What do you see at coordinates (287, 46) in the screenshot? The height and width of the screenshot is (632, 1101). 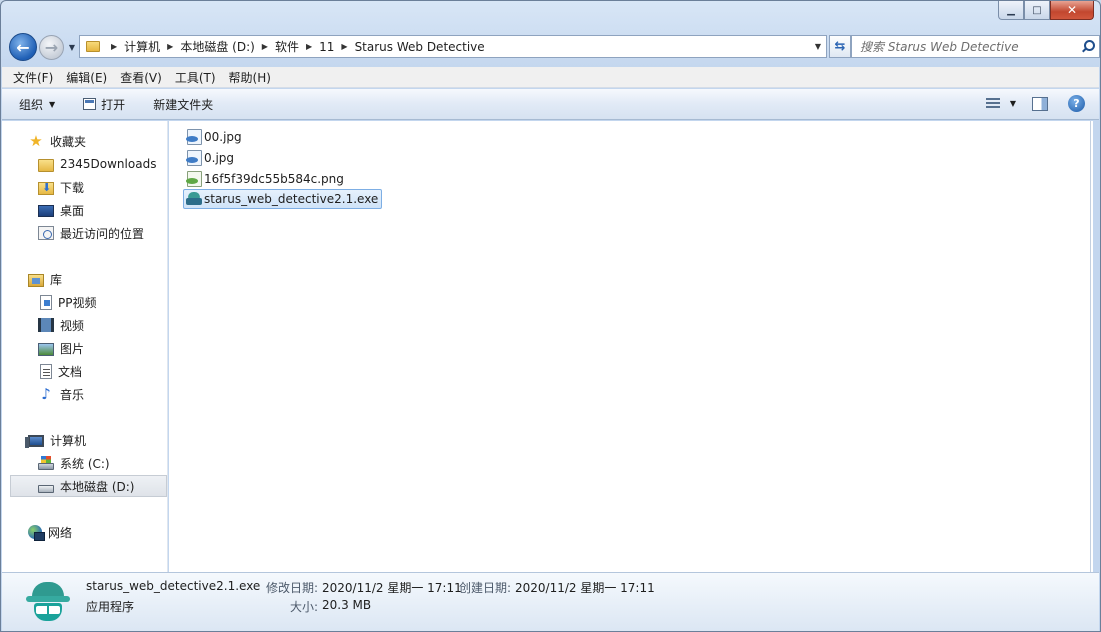 I see `breadcrumb-software: 软件` at bounding box center [287, 46].